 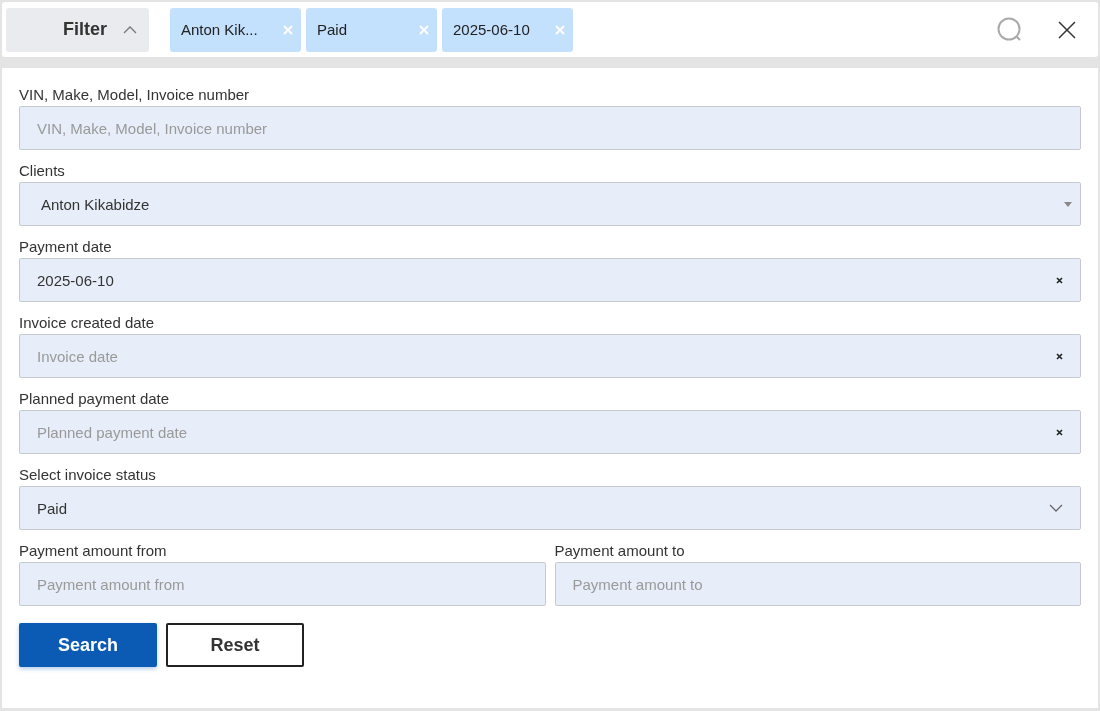 I want to click on chip-label: 2025-06-10, so click(x=491, y=29).